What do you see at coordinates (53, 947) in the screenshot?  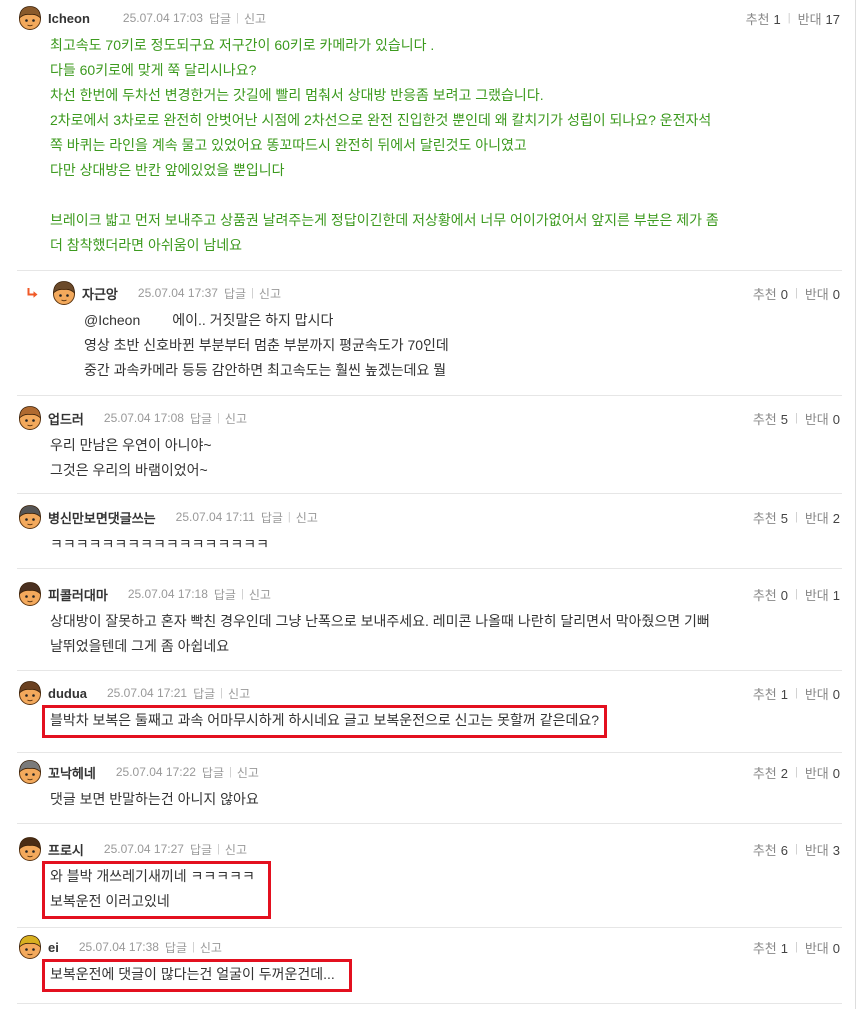 I see `username: ei` at bounding box center [53, 947].